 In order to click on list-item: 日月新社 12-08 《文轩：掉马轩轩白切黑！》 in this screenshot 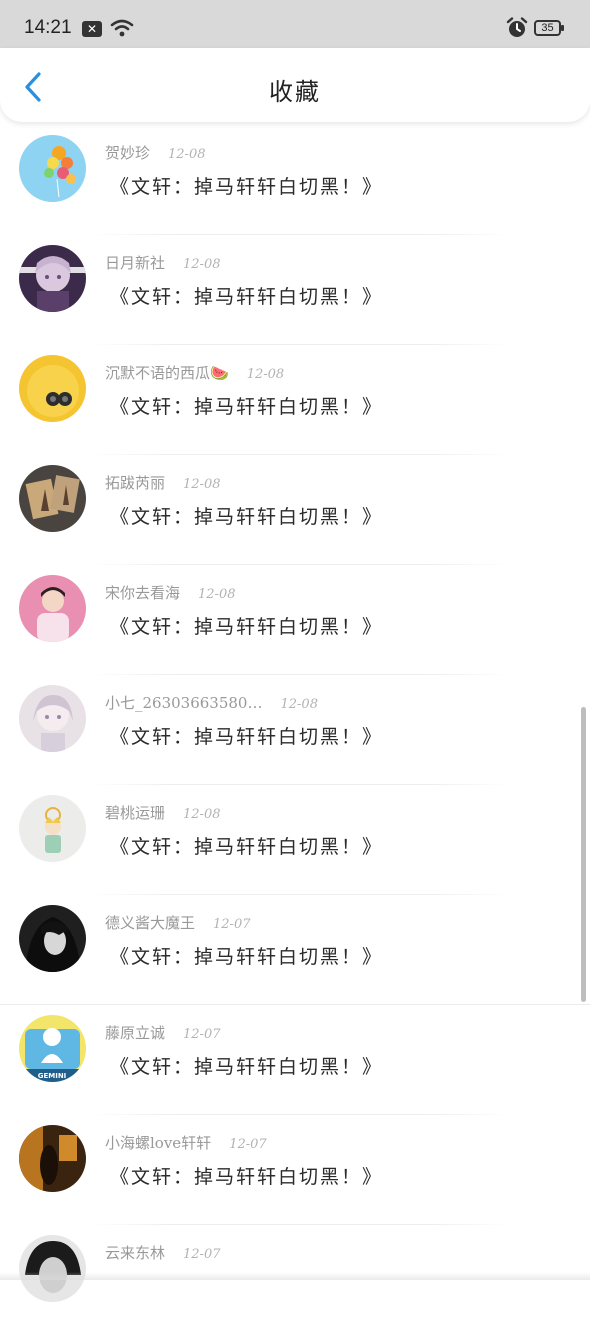, I will do `click(295, 290)`.